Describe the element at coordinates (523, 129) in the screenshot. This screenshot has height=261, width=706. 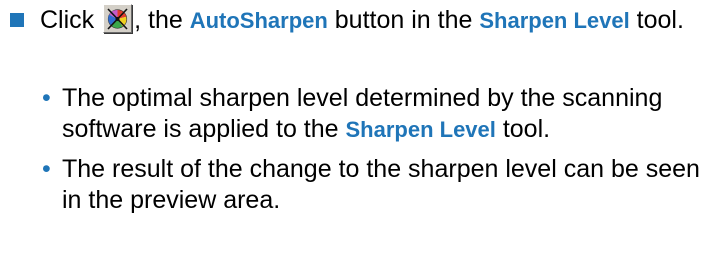
I see `result-text-end: tool.` at that location.